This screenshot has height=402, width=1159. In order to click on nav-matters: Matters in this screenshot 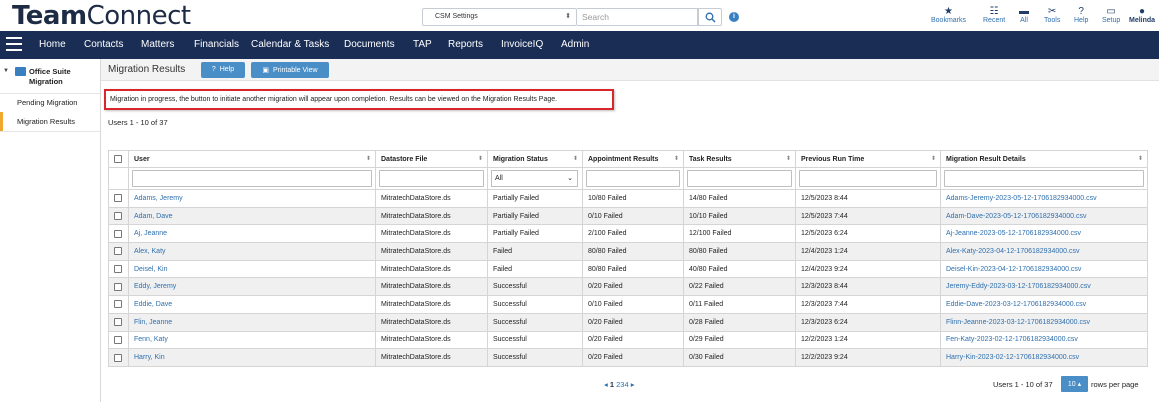, I will do `click(157, 44)`.